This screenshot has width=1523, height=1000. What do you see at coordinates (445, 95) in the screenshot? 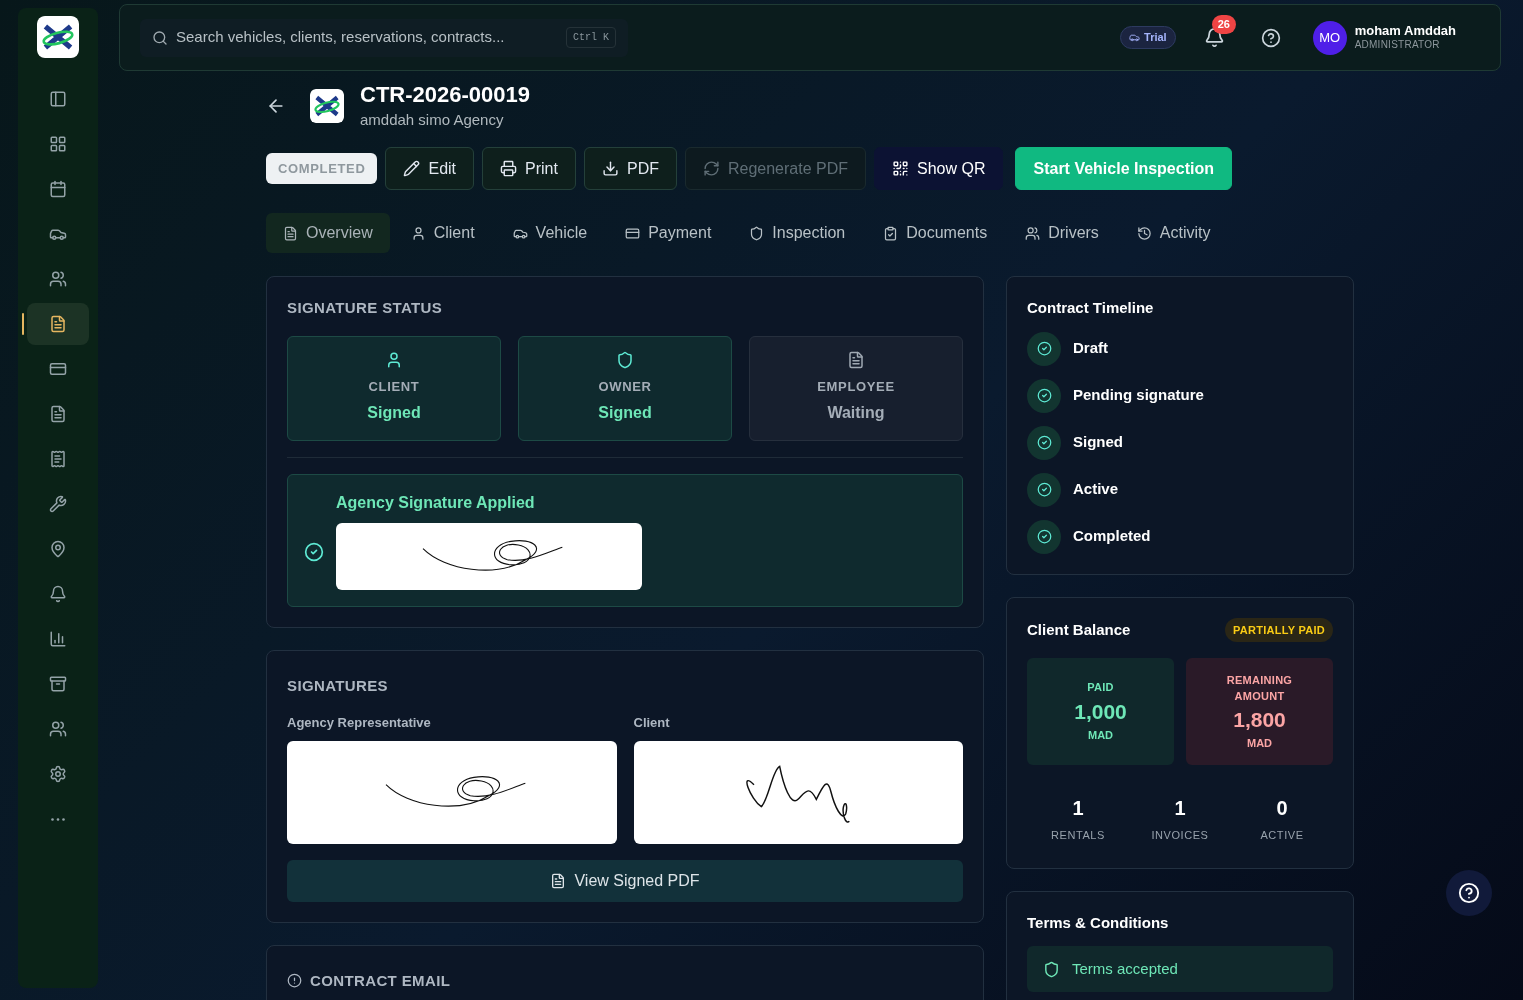
I see `contract-number: CTR-2026-00019` at bounding box center [445, 95].